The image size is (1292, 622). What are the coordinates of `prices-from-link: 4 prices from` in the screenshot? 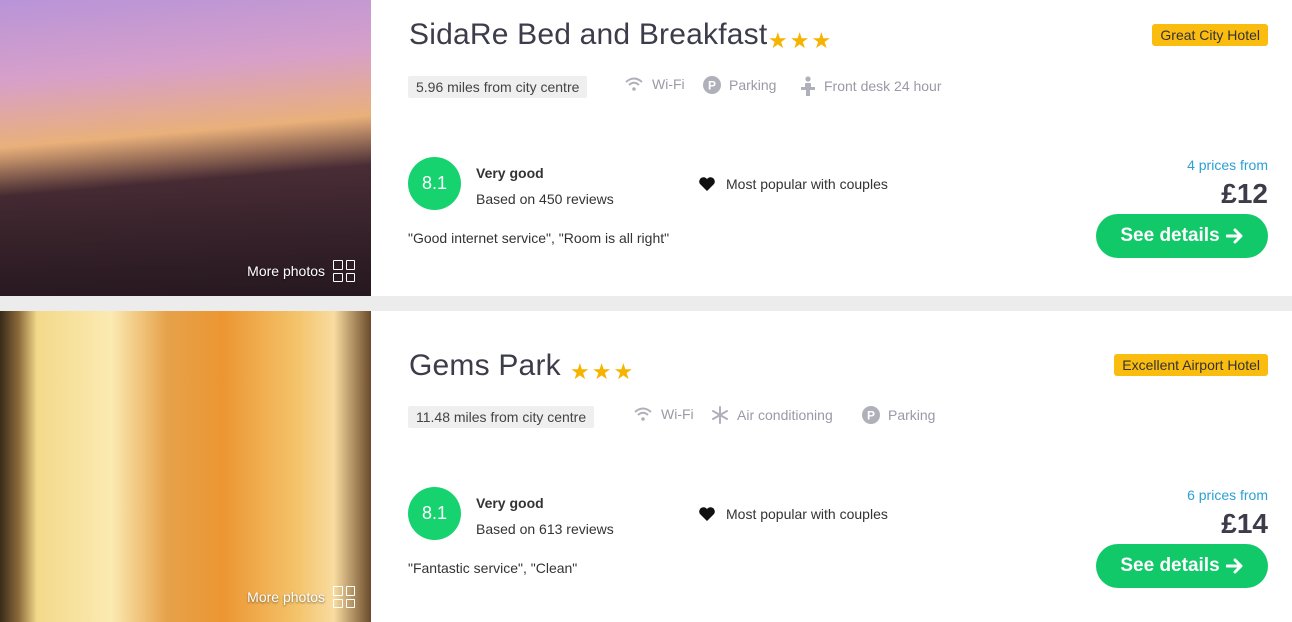 It's located at (1227, 165).